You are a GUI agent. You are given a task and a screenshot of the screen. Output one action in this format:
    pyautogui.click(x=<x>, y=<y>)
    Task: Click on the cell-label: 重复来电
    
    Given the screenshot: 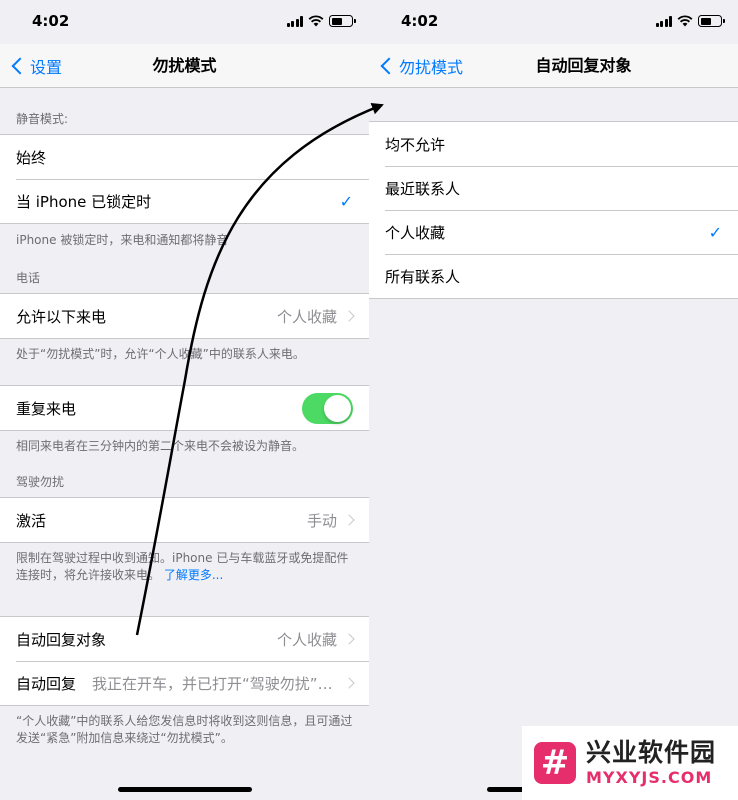 What is the action you would take?
    pyautogui.click(x=46, y=408)
    